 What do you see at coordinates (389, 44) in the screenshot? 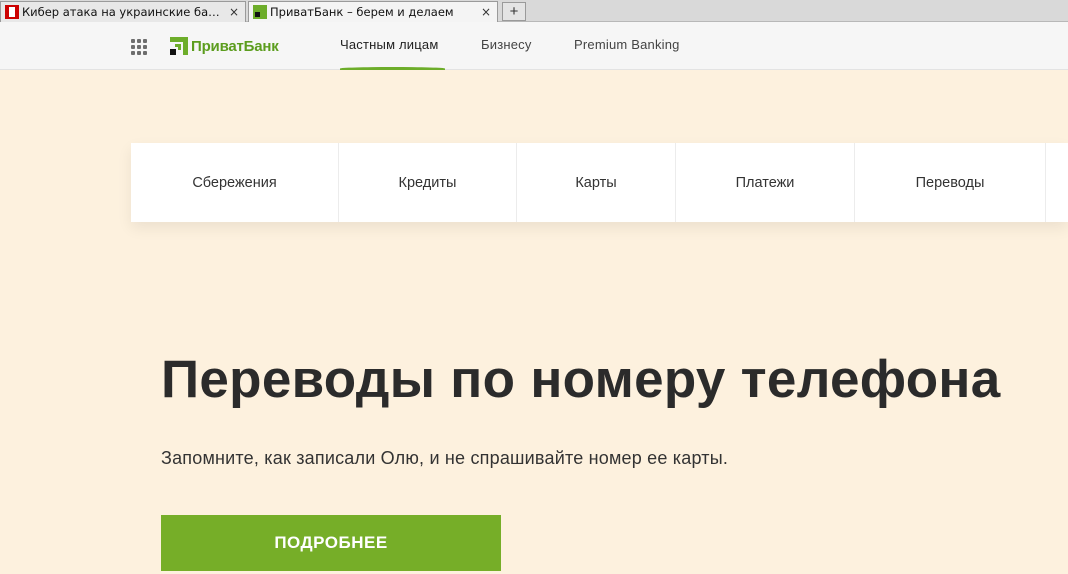
I see `nav-private-clients: Частным лицам` at bounding box center [389, 44].